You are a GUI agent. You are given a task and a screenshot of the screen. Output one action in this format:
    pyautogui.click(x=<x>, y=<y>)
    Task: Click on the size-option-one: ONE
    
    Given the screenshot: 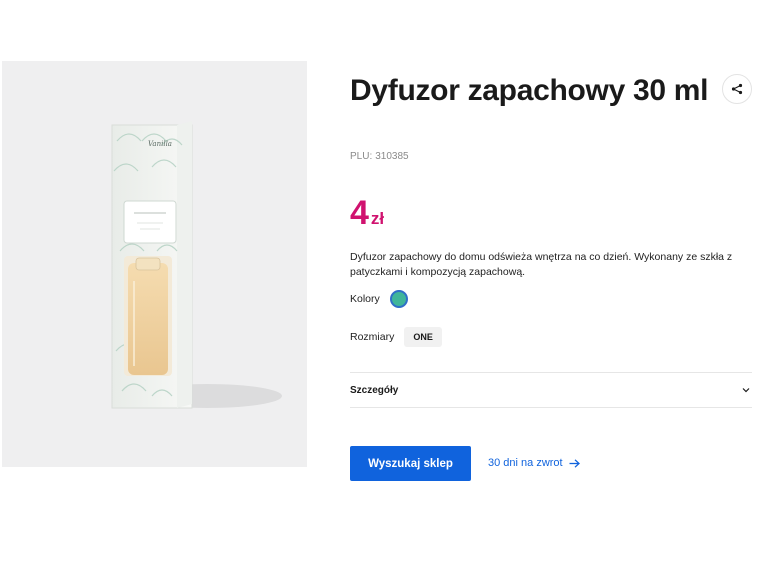 What is the action you would take?
    pyautogui.click(x=423, y=337)
    